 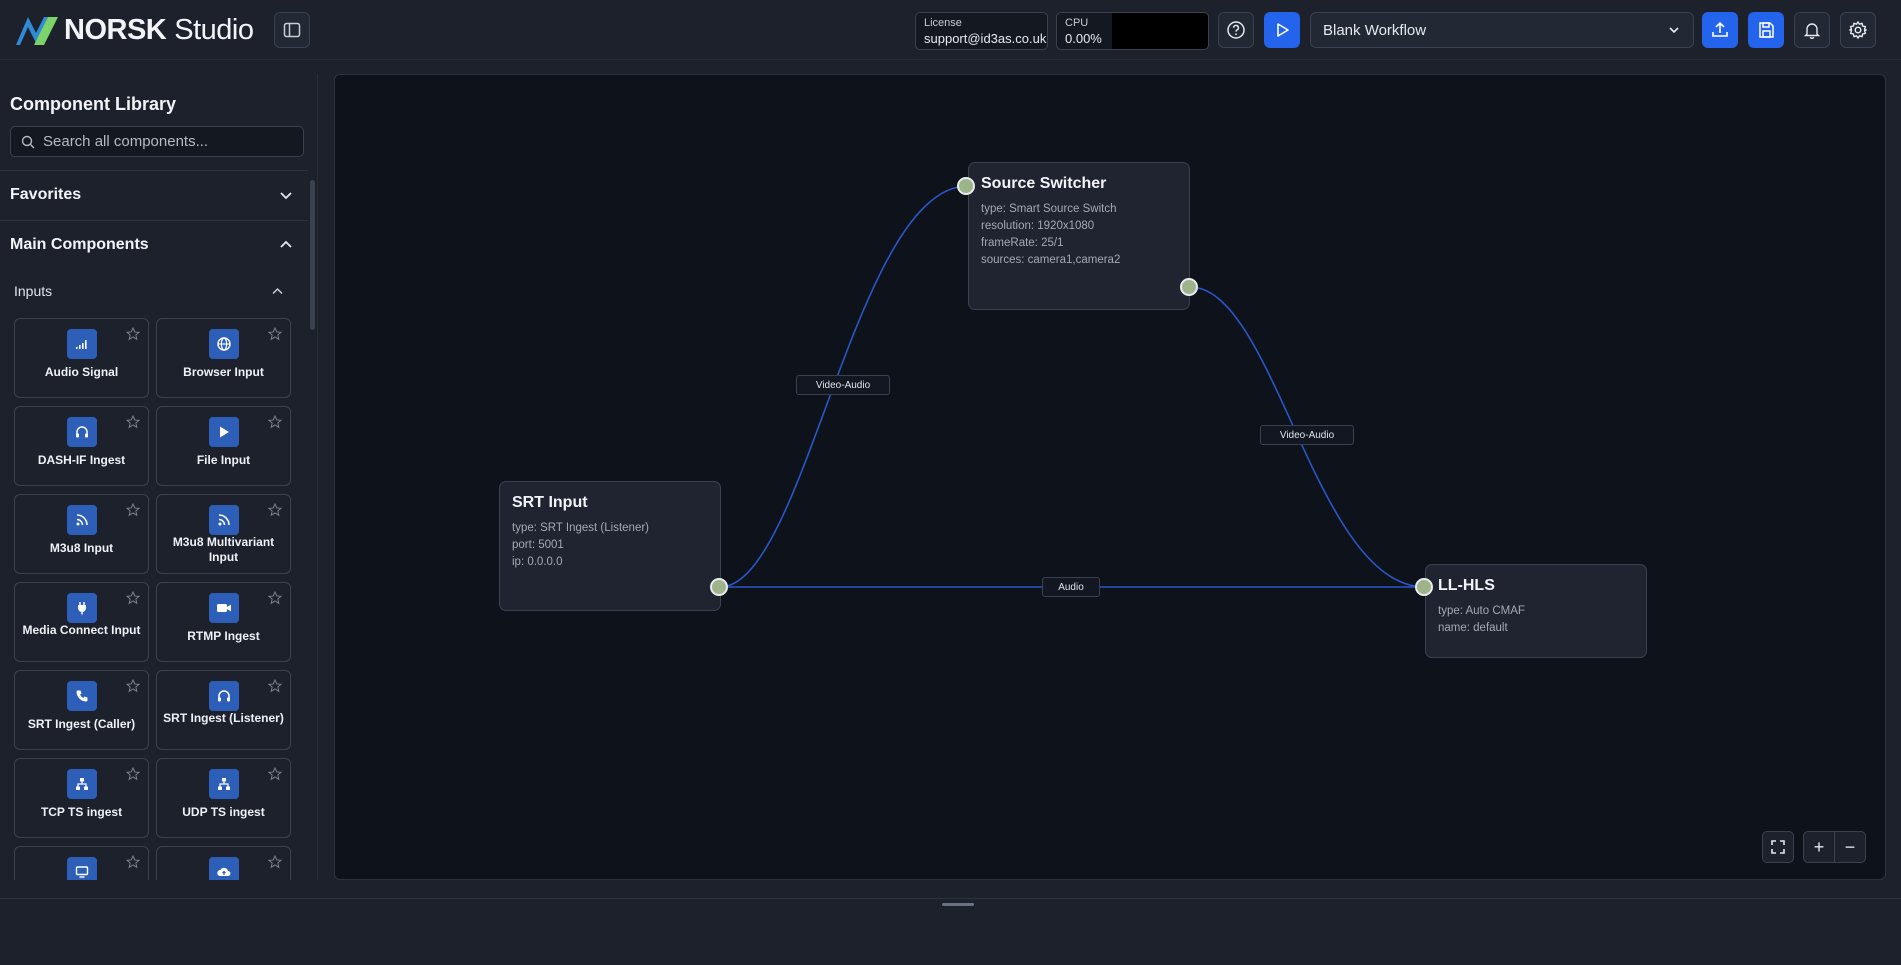 I want to click on node-property: type: SRT Ingest (Listener), so click(x=581, y=528).